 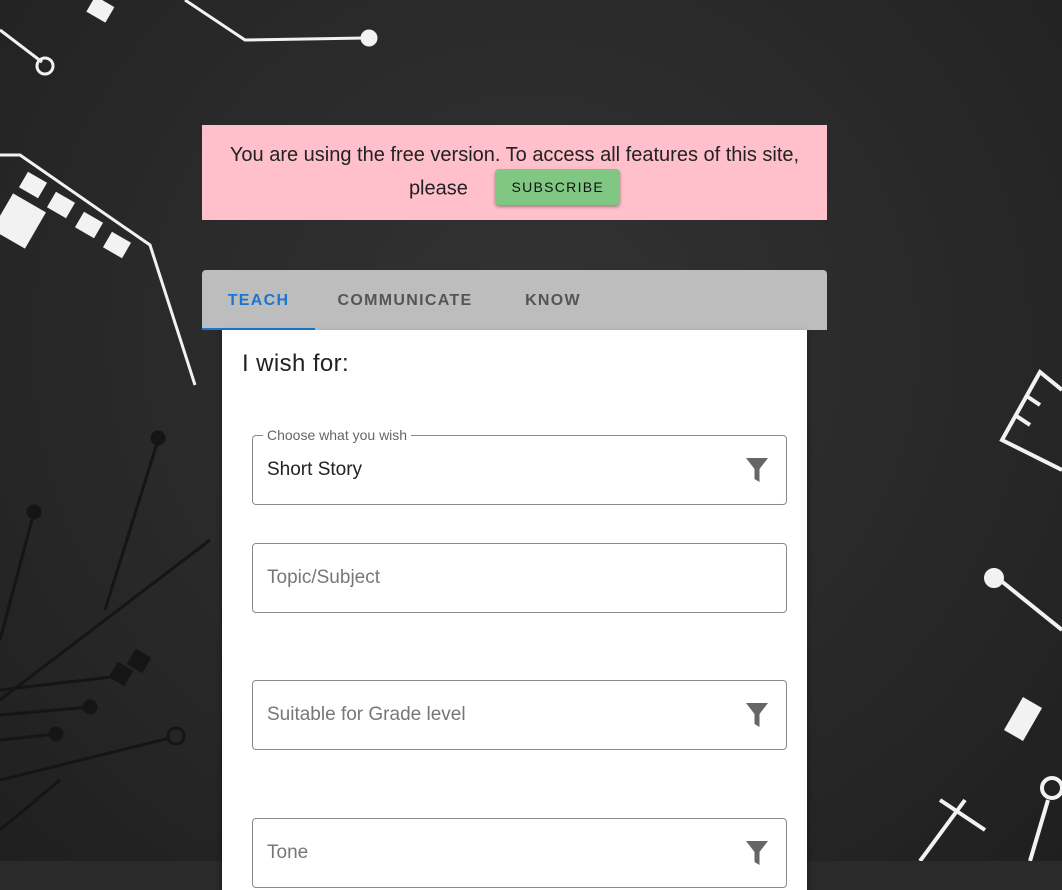 I want to click on form-title: I wish for:, so click(x=296, y=363).